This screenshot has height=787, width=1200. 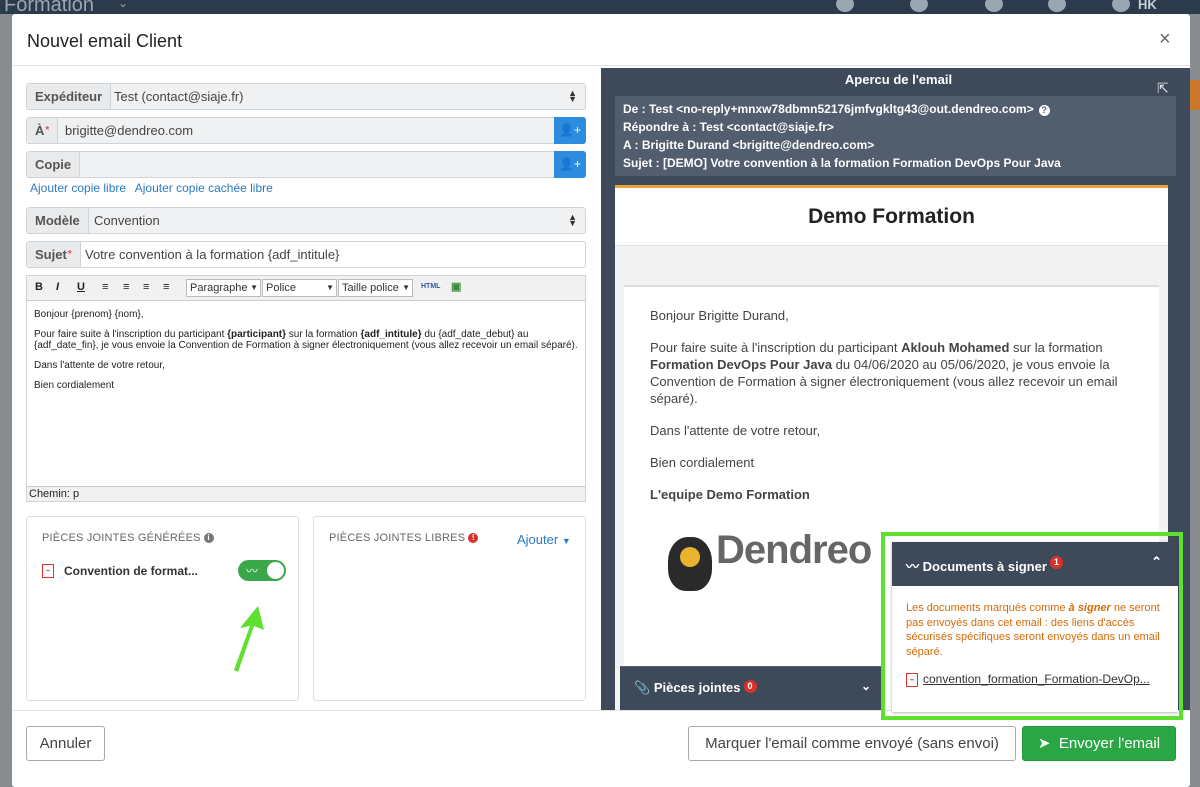 What do you see at coordinates (1195, 400) in the screenshot?
I see `background-right` at bounding box center [1195, 400].